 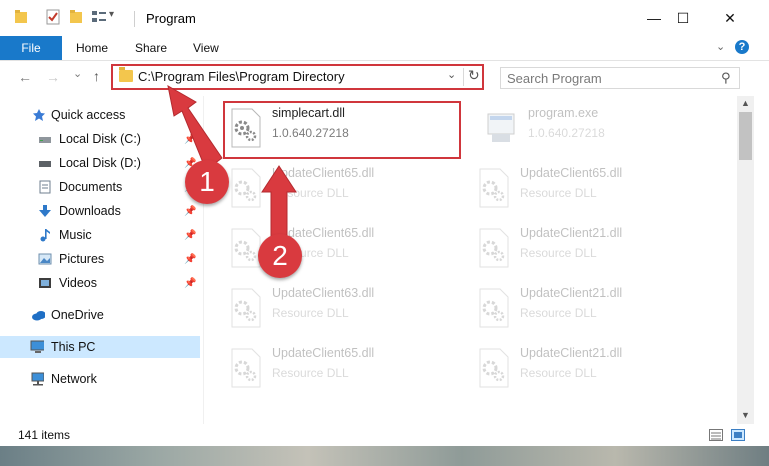 I want to click on desktop-background, so click(x=384, y=456).